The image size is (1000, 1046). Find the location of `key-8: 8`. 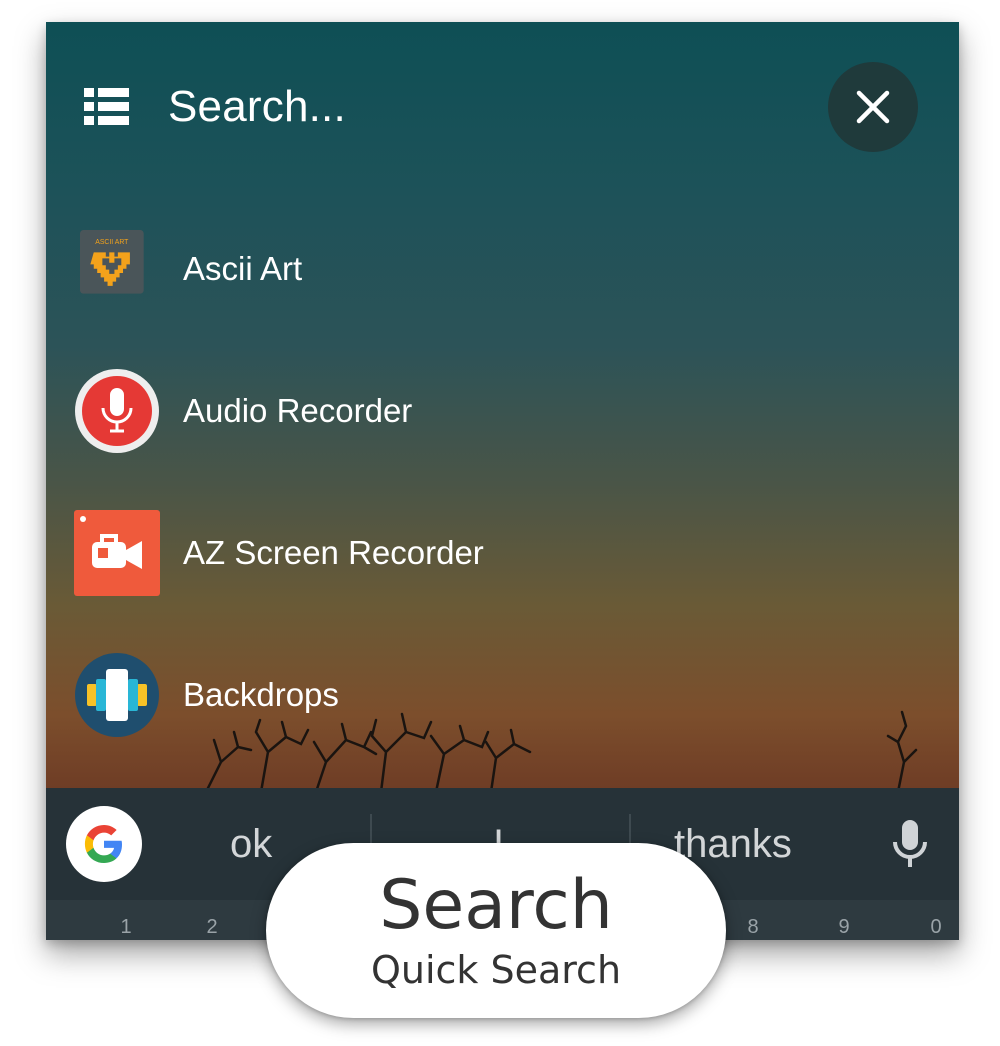

key-8: 8 is located at coordinates (753, 927).